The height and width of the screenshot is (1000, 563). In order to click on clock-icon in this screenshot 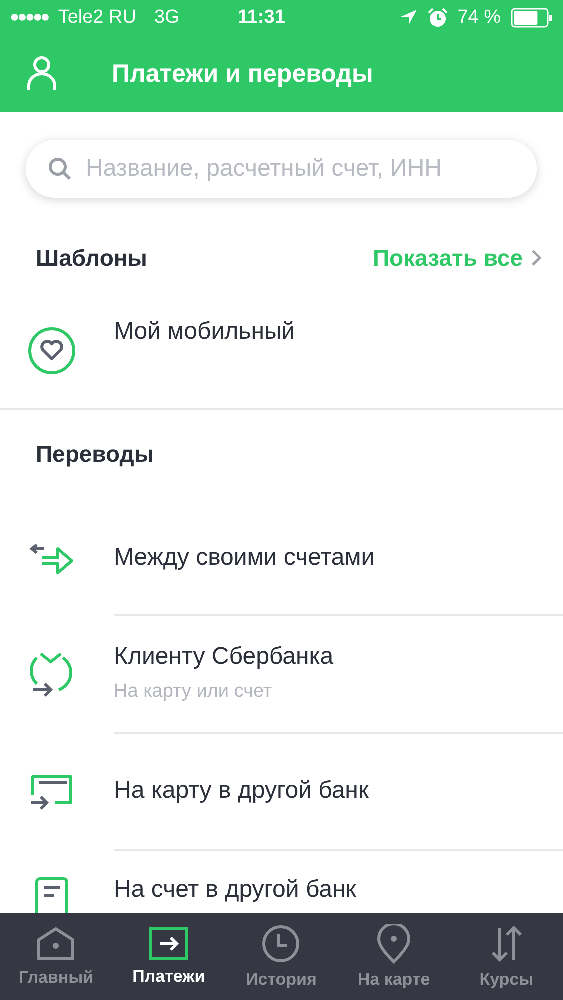, I will do `click(281, 944)`.